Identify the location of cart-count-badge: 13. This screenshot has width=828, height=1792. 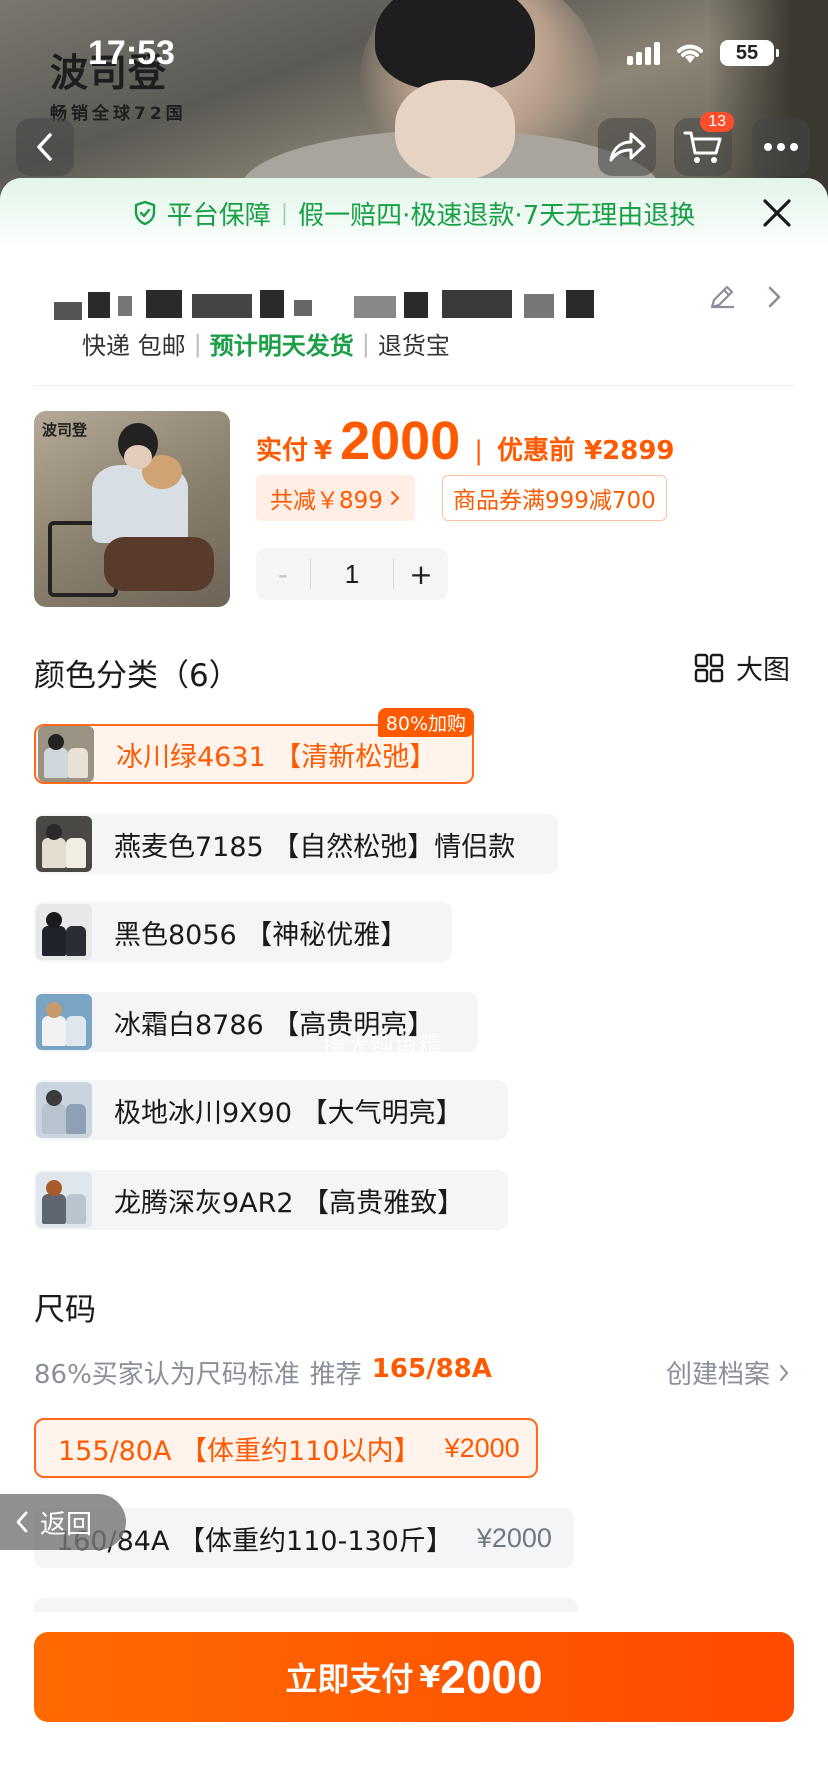
(717, 122).